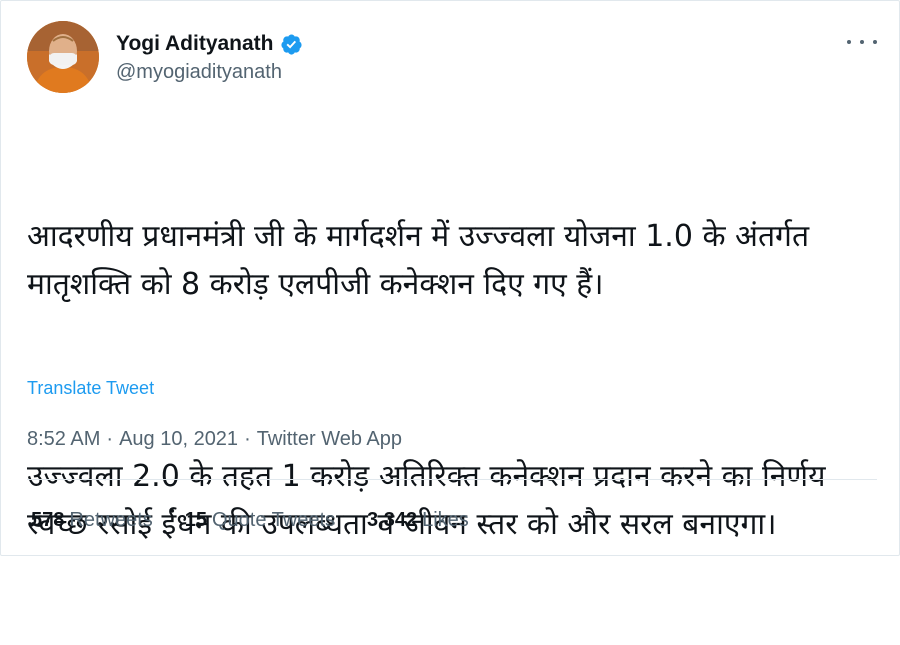 This screenshot has height=645, width=900. What do you see at coordinates (195, 520) in the screenshot?
I see `quotes-count: 15` at bounding box center [195, 520].